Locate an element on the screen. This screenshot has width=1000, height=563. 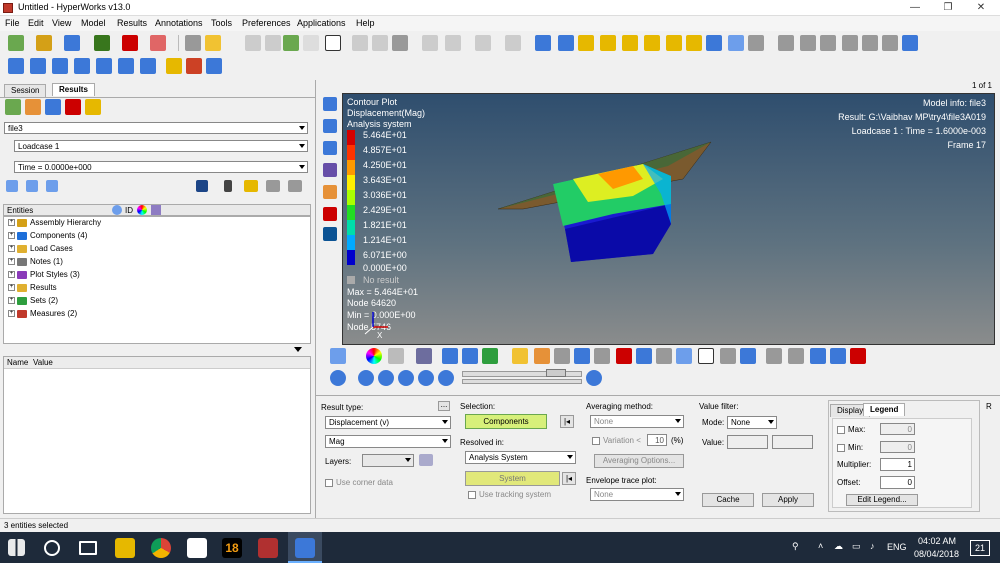
import-icon is located at coordinates (102, 43).